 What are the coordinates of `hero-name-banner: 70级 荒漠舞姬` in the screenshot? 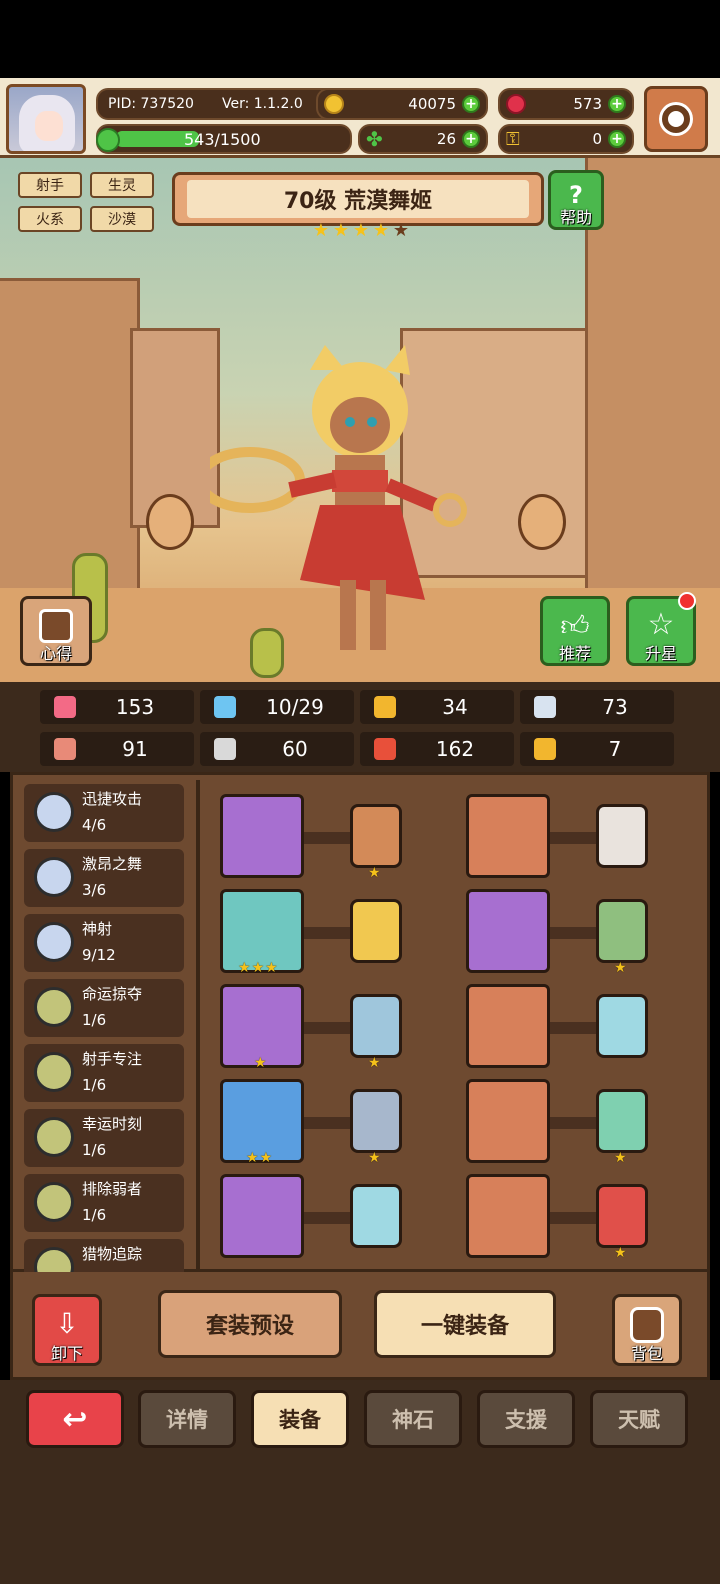 It's located at (358, 199).